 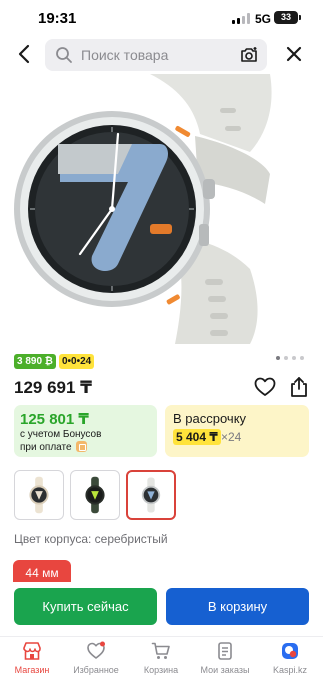 I want to click on battery-icon: 33, so click(x=287, y=17).